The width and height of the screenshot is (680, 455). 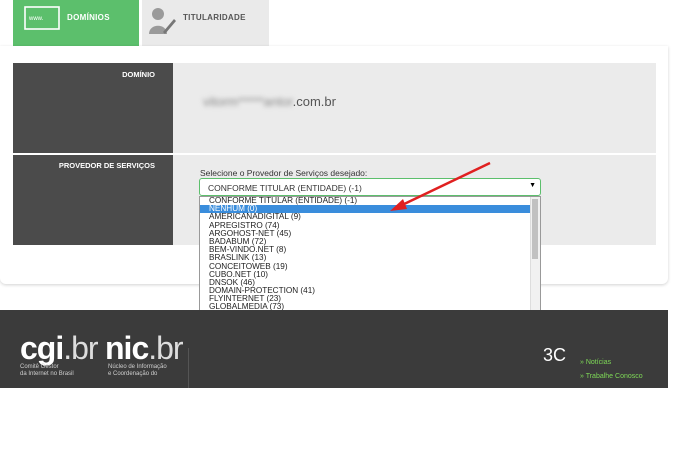 What do you see at coordinates (214, 17) in the screenshot?
I see `tab-titularidade-label: TITULARIDADE` at bounding box center [214, 17].